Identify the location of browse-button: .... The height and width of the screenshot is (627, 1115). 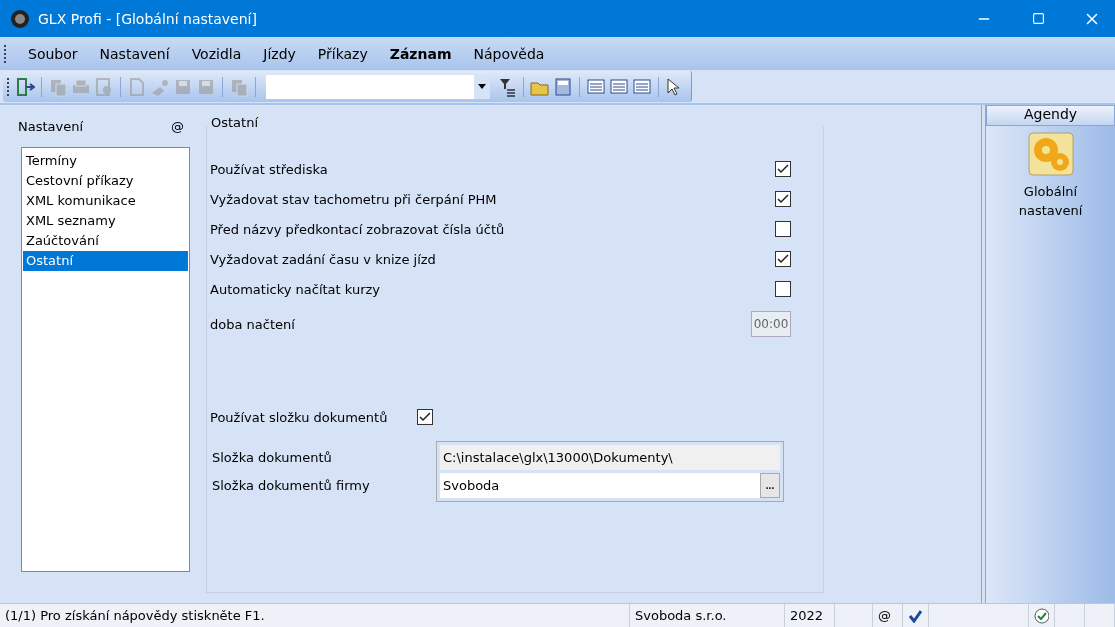
(770, 485).